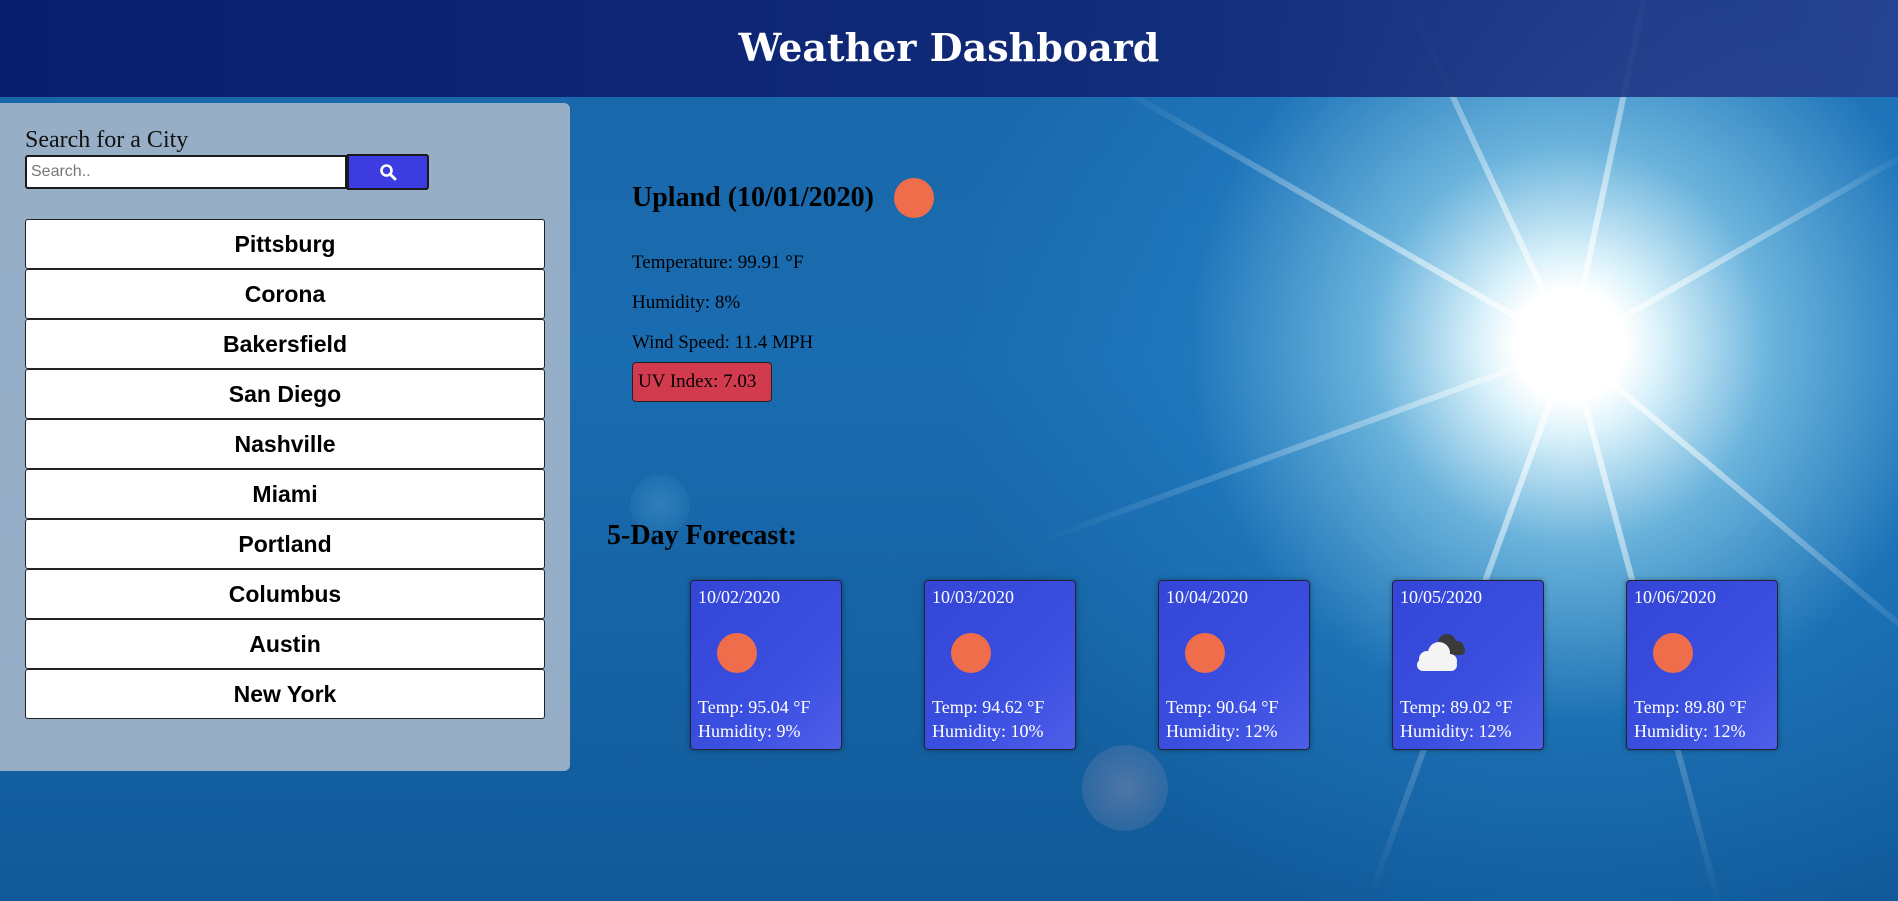 This screenshot has height=901, width=1898. I want to click on page-title: Weather Dashboard, so click(949, 47).